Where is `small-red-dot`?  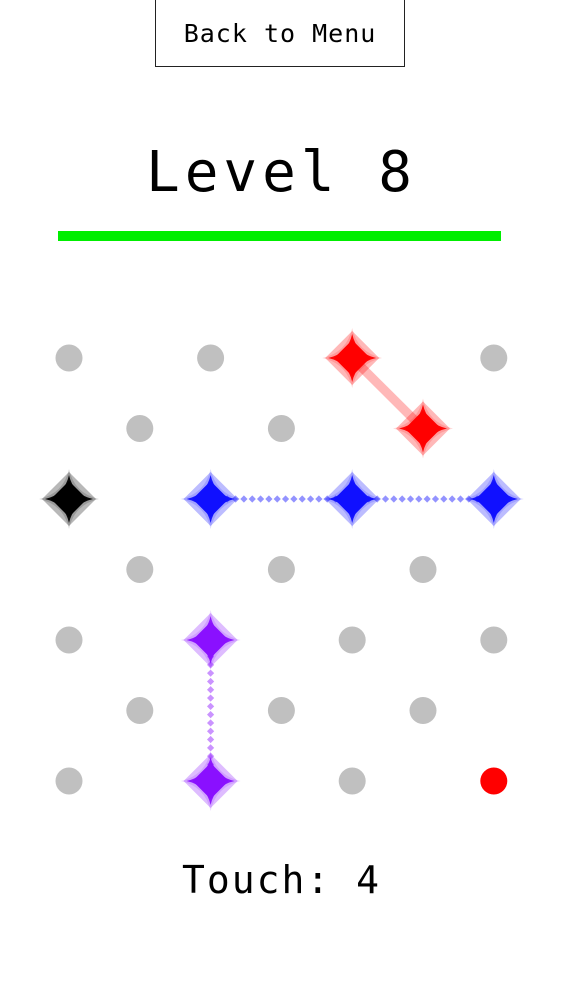
small-red-dot is located at coordinates (494, 781).